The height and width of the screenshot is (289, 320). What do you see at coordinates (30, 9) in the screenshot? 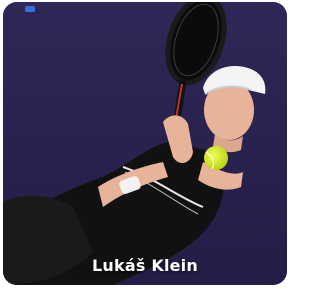
I see `corner-marker` at bounding box center [30, 9].